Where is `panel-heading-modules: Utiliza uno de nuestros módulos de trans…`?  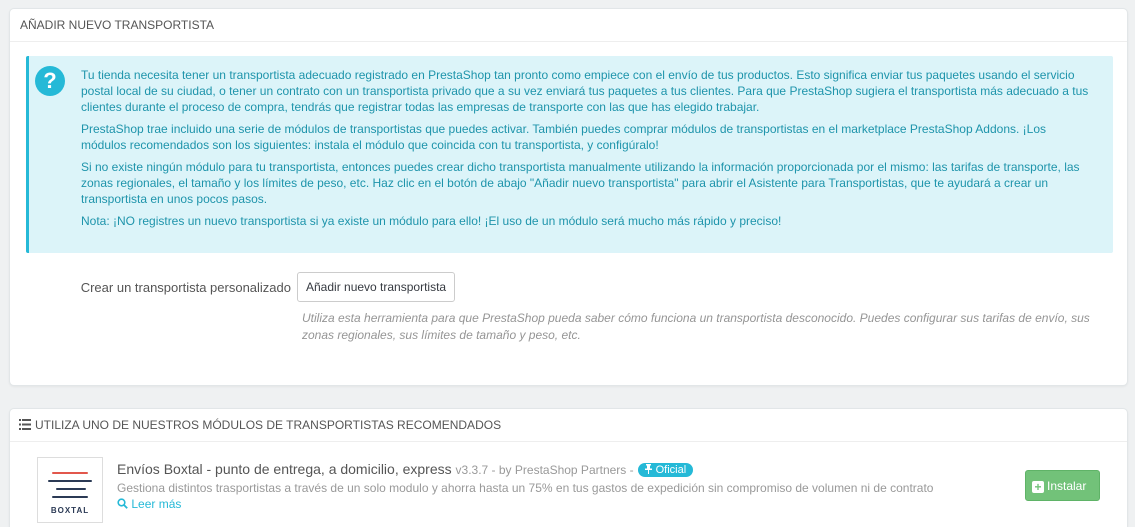 panel-heading-modules: Utiliza uno de nuestros módulos de trans… is located at coordinates (568, 425).